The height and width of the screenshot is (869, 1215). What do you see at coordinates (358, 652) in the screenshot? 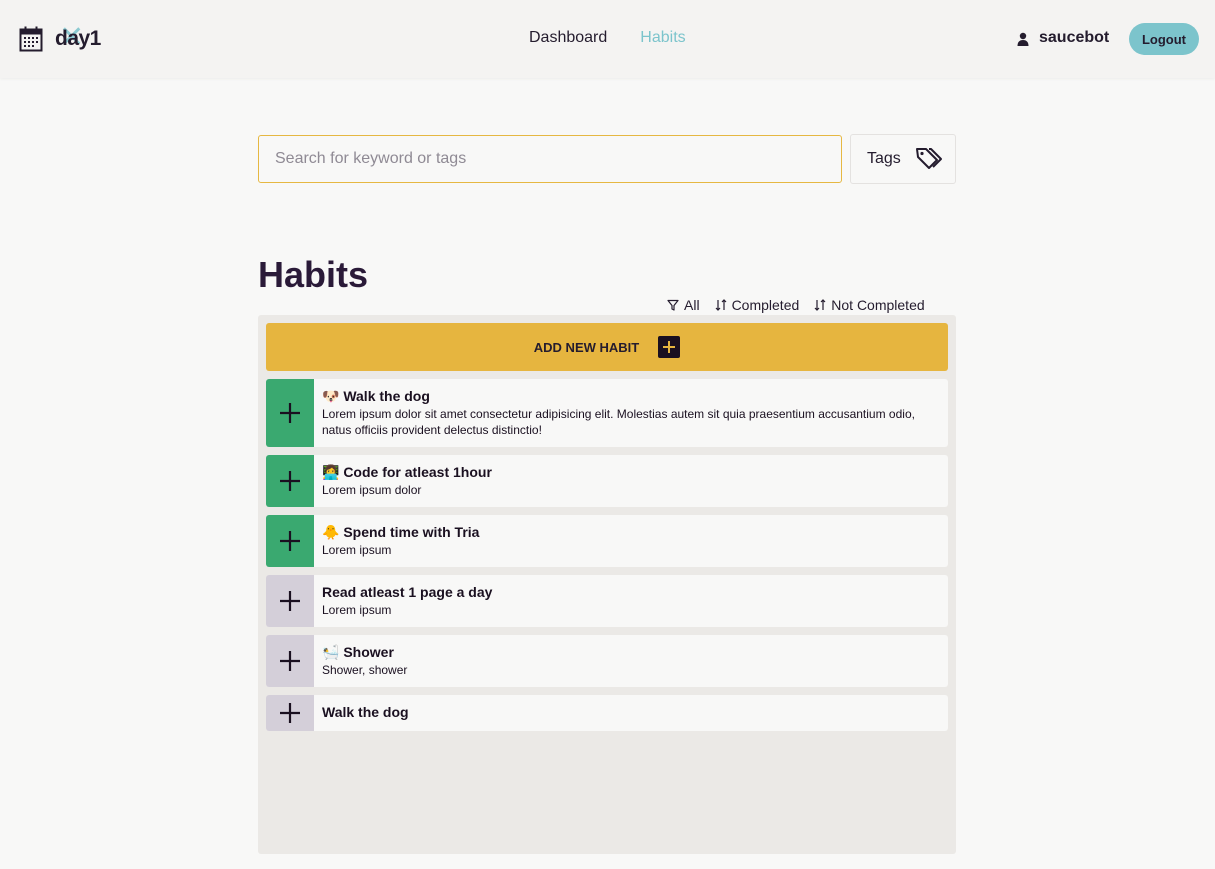
I see `habit-title: 🛀 Shower` at bounding box center [358, 652].